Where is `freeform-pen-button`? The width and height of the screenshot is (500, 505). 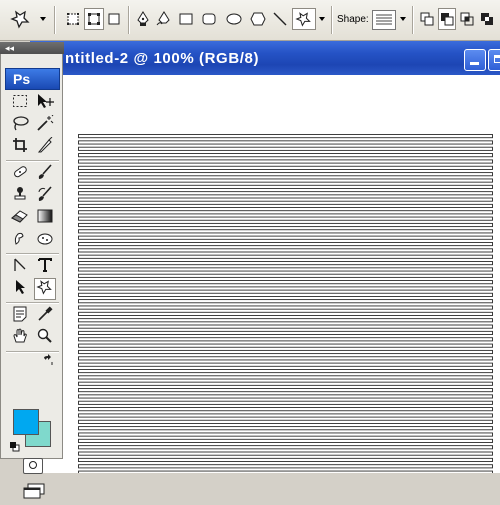
freeform-pen-button is located at coordinates (164, 19).